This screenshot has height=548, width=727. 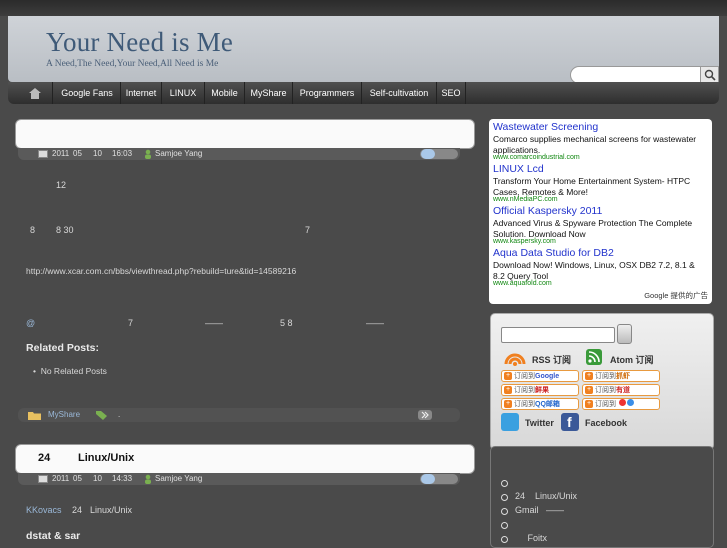 I want to click on search-icon, so click(x=710, y=75).